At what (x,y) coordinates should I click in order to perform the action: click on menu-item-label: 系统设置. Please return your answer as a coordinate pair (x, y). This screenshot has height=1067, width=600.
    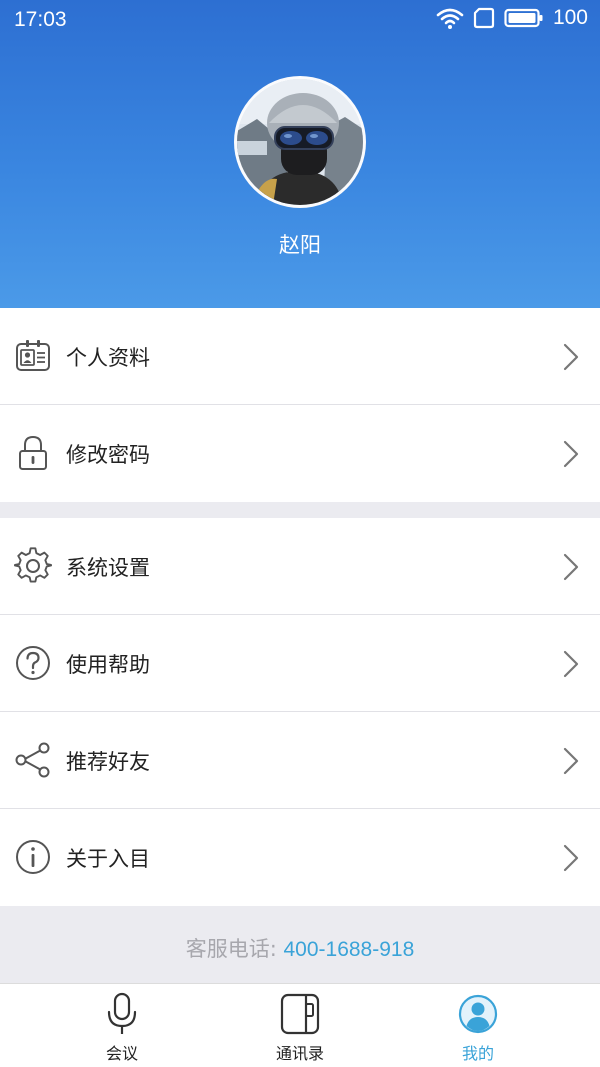
    Looking at the image, I should click on (108, 568).